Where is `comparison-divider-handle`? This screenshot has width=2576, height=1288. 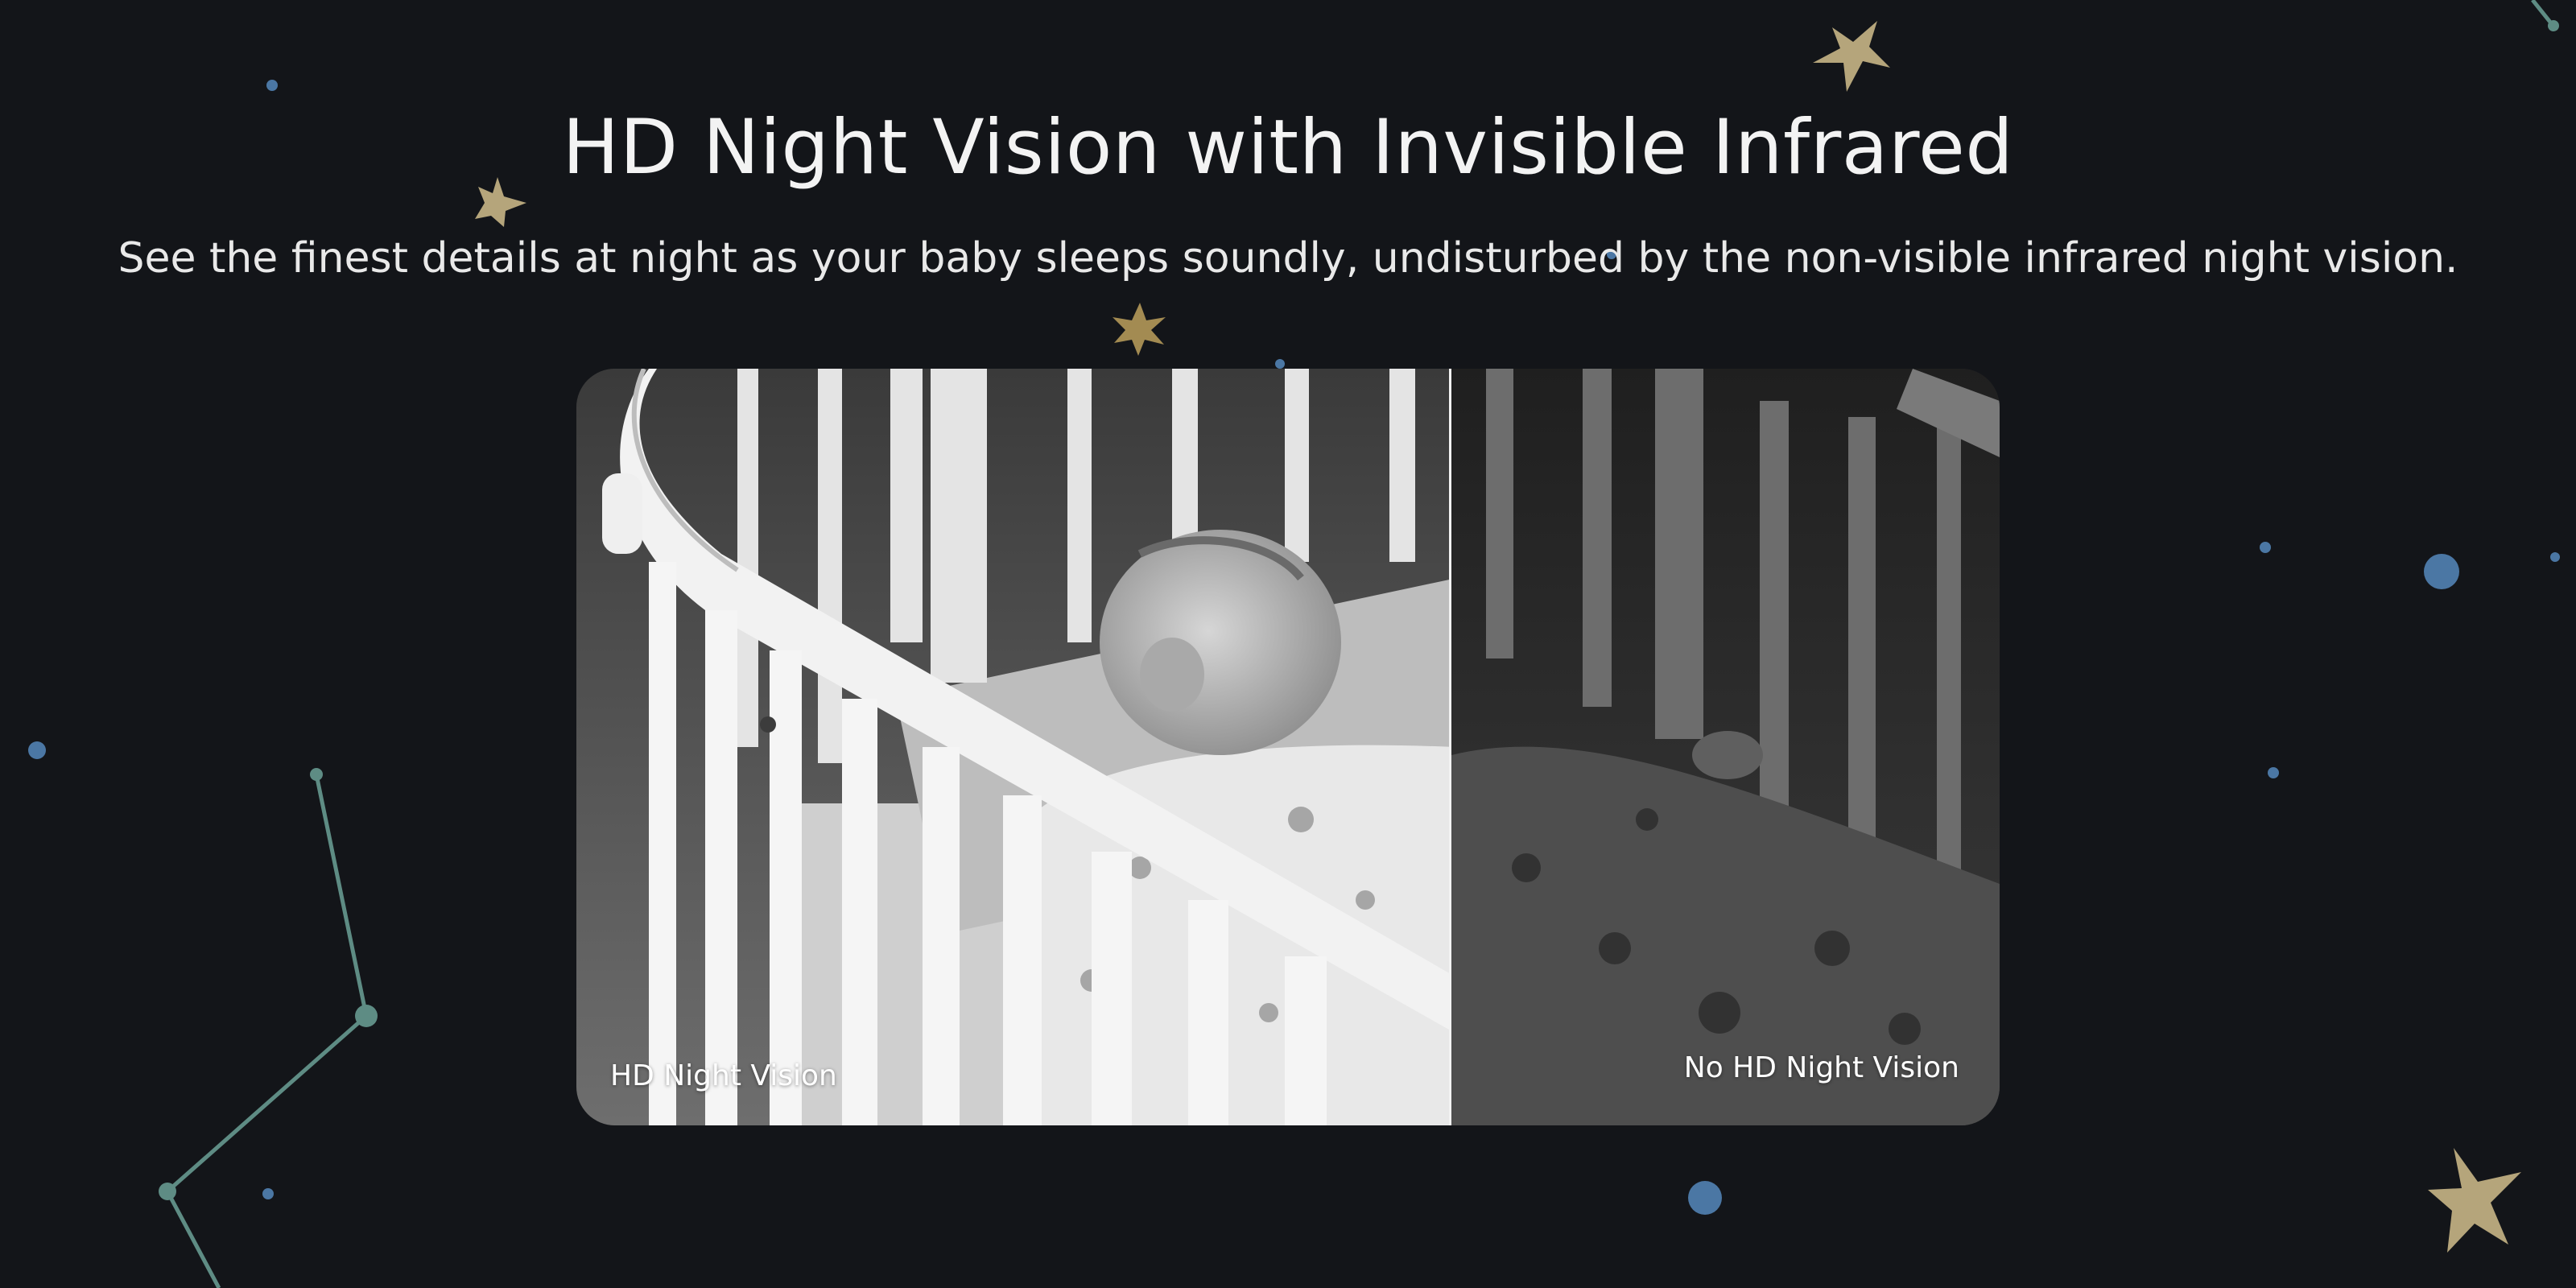 comparison-divider-handle is located at coordinates (1450, 747).